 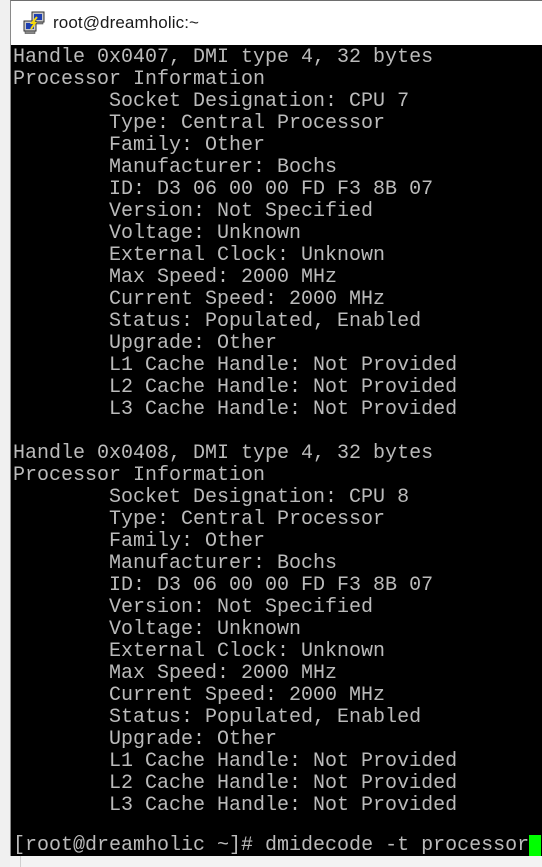 I want to click on terminal-line: Socket Designation: CPU 7, so click(x=211, y=101).